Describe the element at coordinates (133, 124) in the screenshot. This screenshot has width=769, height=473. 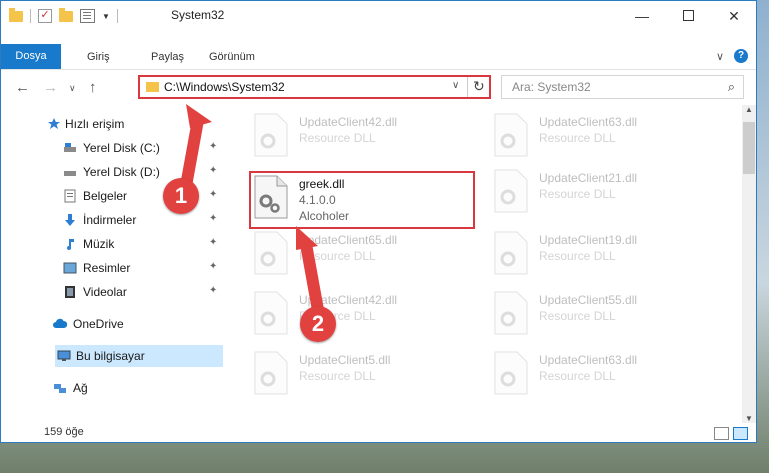
I see `nav-item-quick-access: Hızlı erişim` at that location.